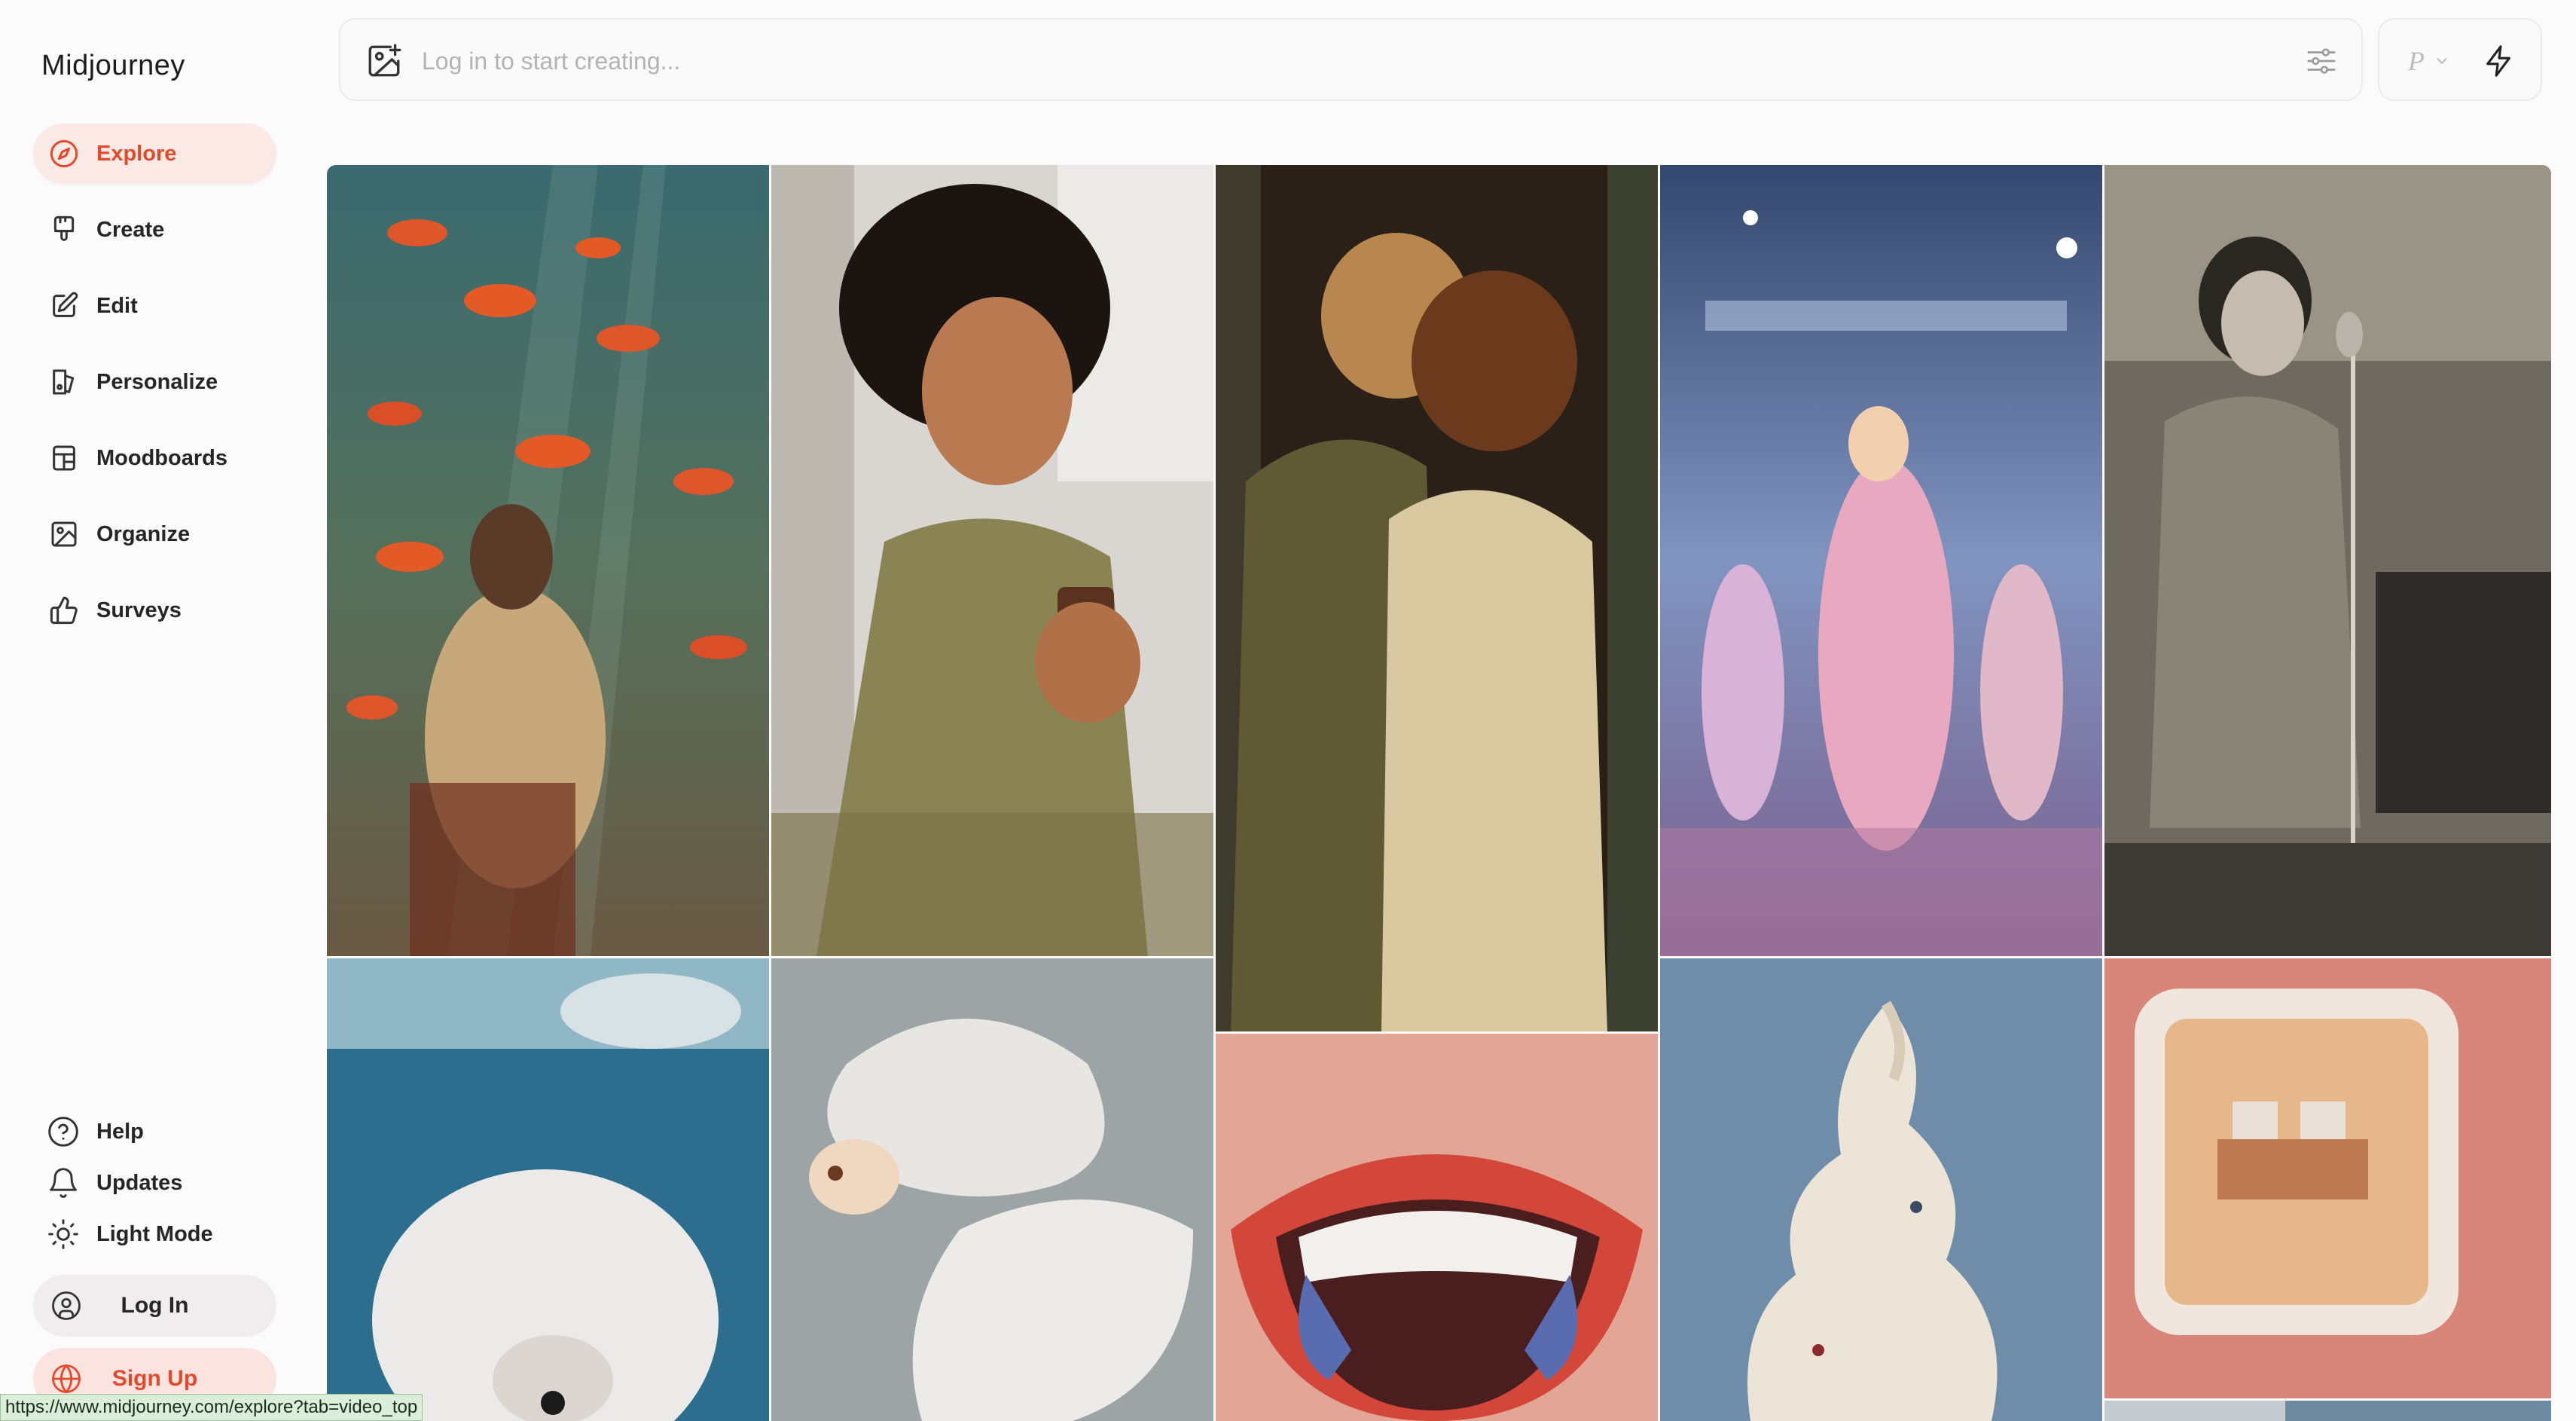 The image size is (2576, 1421). What do you see at coordinates (137, 153) in the screenshot?
I see `nav-label: Explore` at bounding box center [137, 153].